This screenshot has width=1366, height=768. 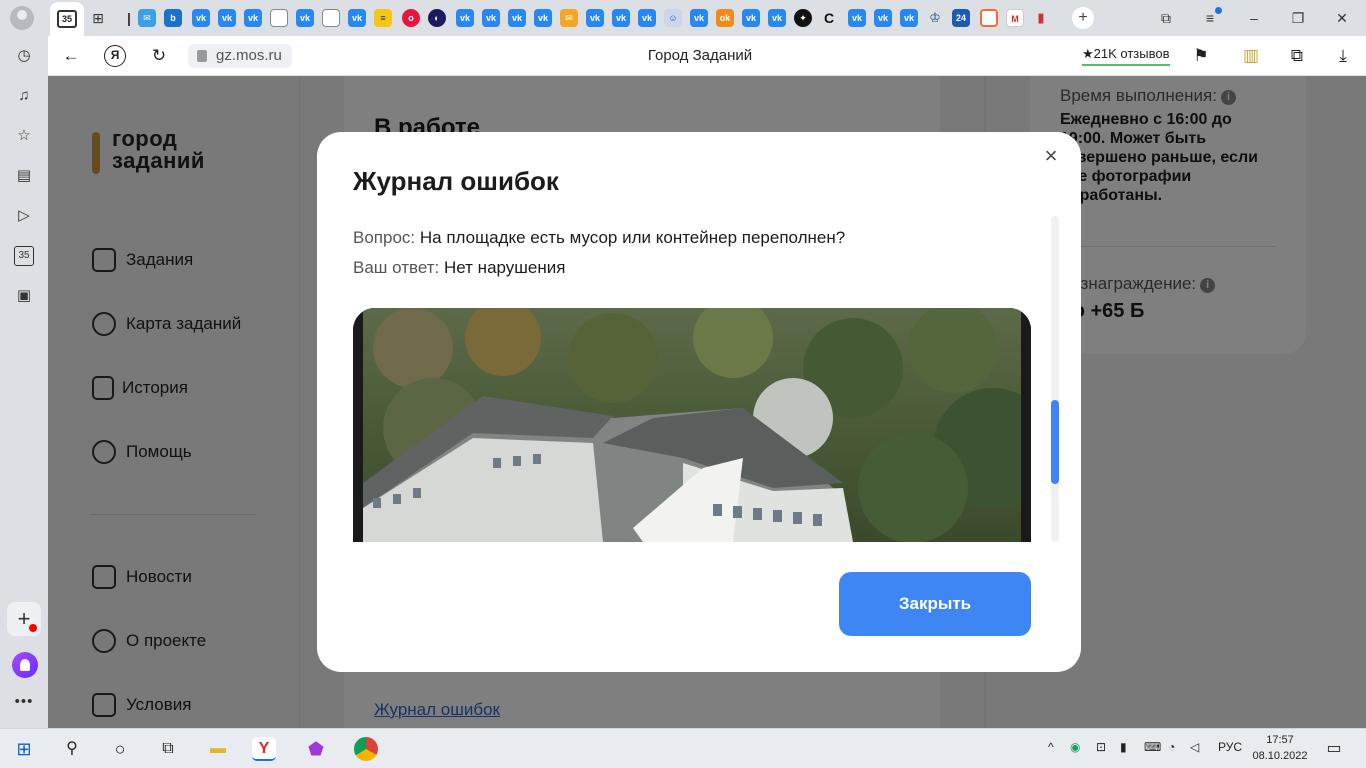 What do you see at coordinates (1194, 747) in the screenshot?
I see `volume-icon: ◁` at bounding box center [1194, 747].